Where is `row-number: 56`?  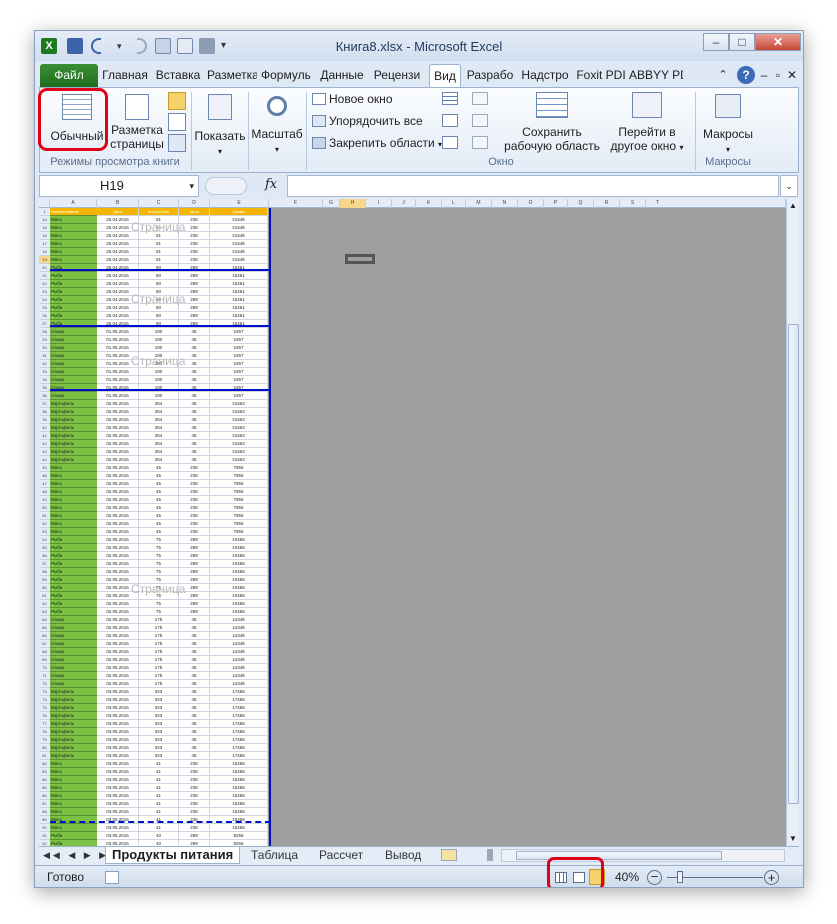
row-number: 56 is located at coordinates (44, 556).